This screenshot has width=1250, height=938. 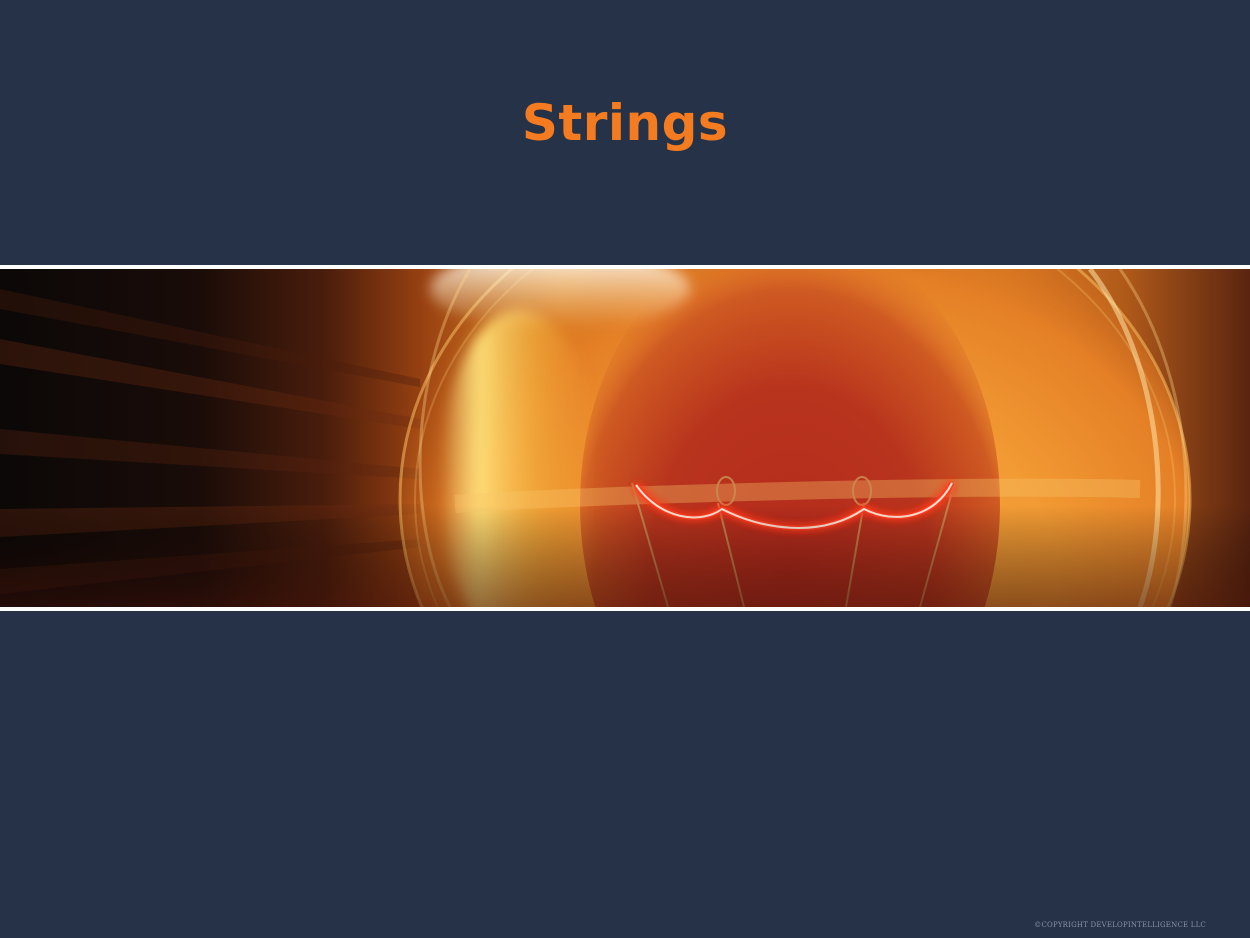 What do you see at coordinates (1120, 925) in the screenshot?
I see `copyright-footer: ©COPYRIGHT DEVELOPINTELLIGENCE LLC` at bounding box center [1120, 925].